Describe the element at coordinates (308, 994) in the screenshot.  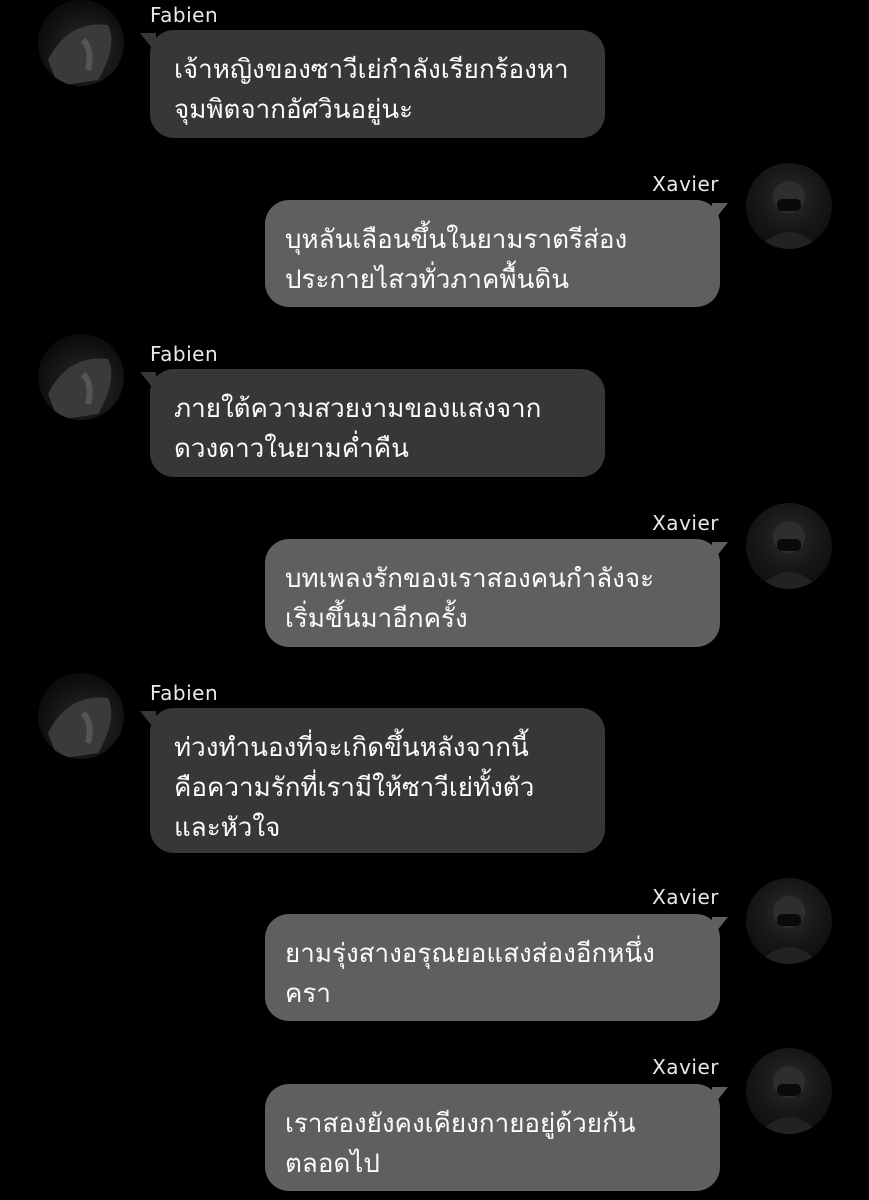
I see `message-line: ครา` at that location.